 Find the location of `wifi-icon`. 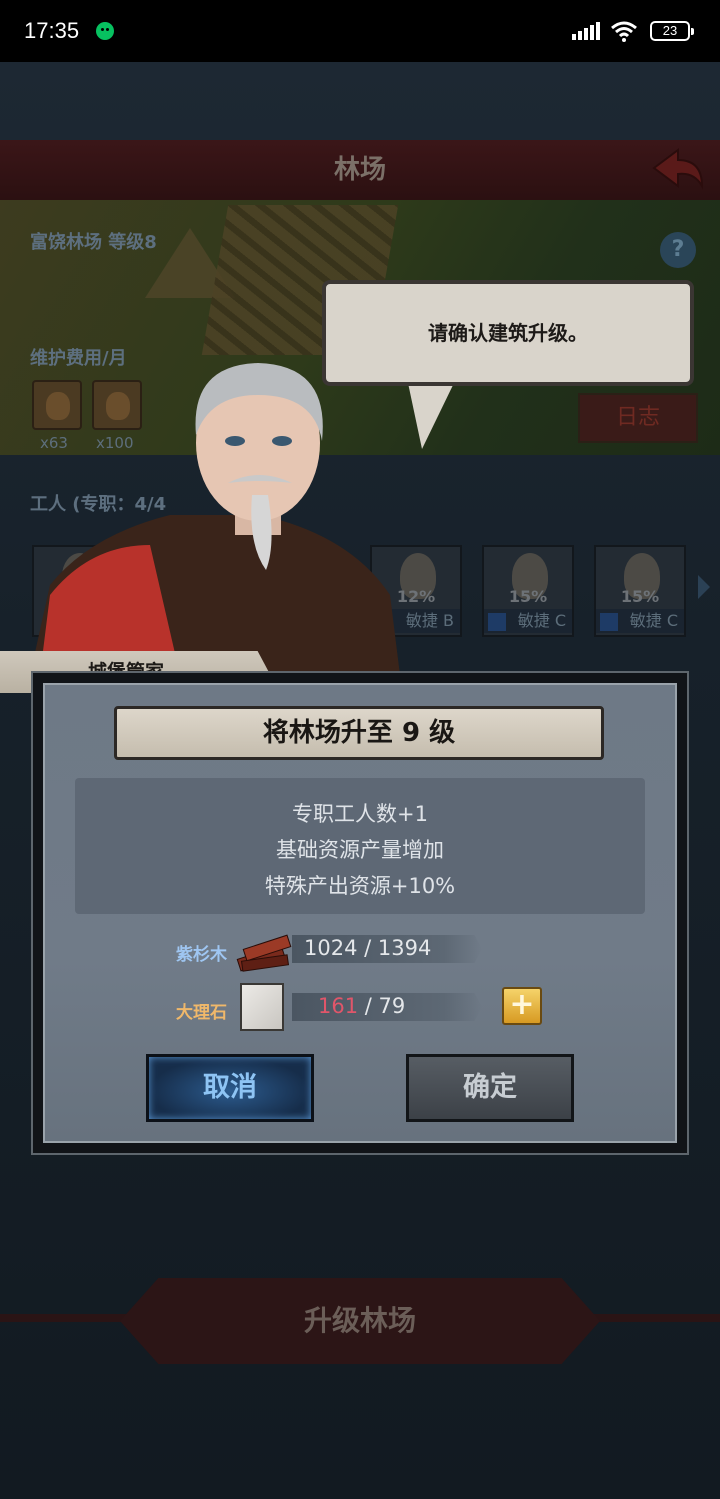

wifi-icon is located at coordinates (624, 31).